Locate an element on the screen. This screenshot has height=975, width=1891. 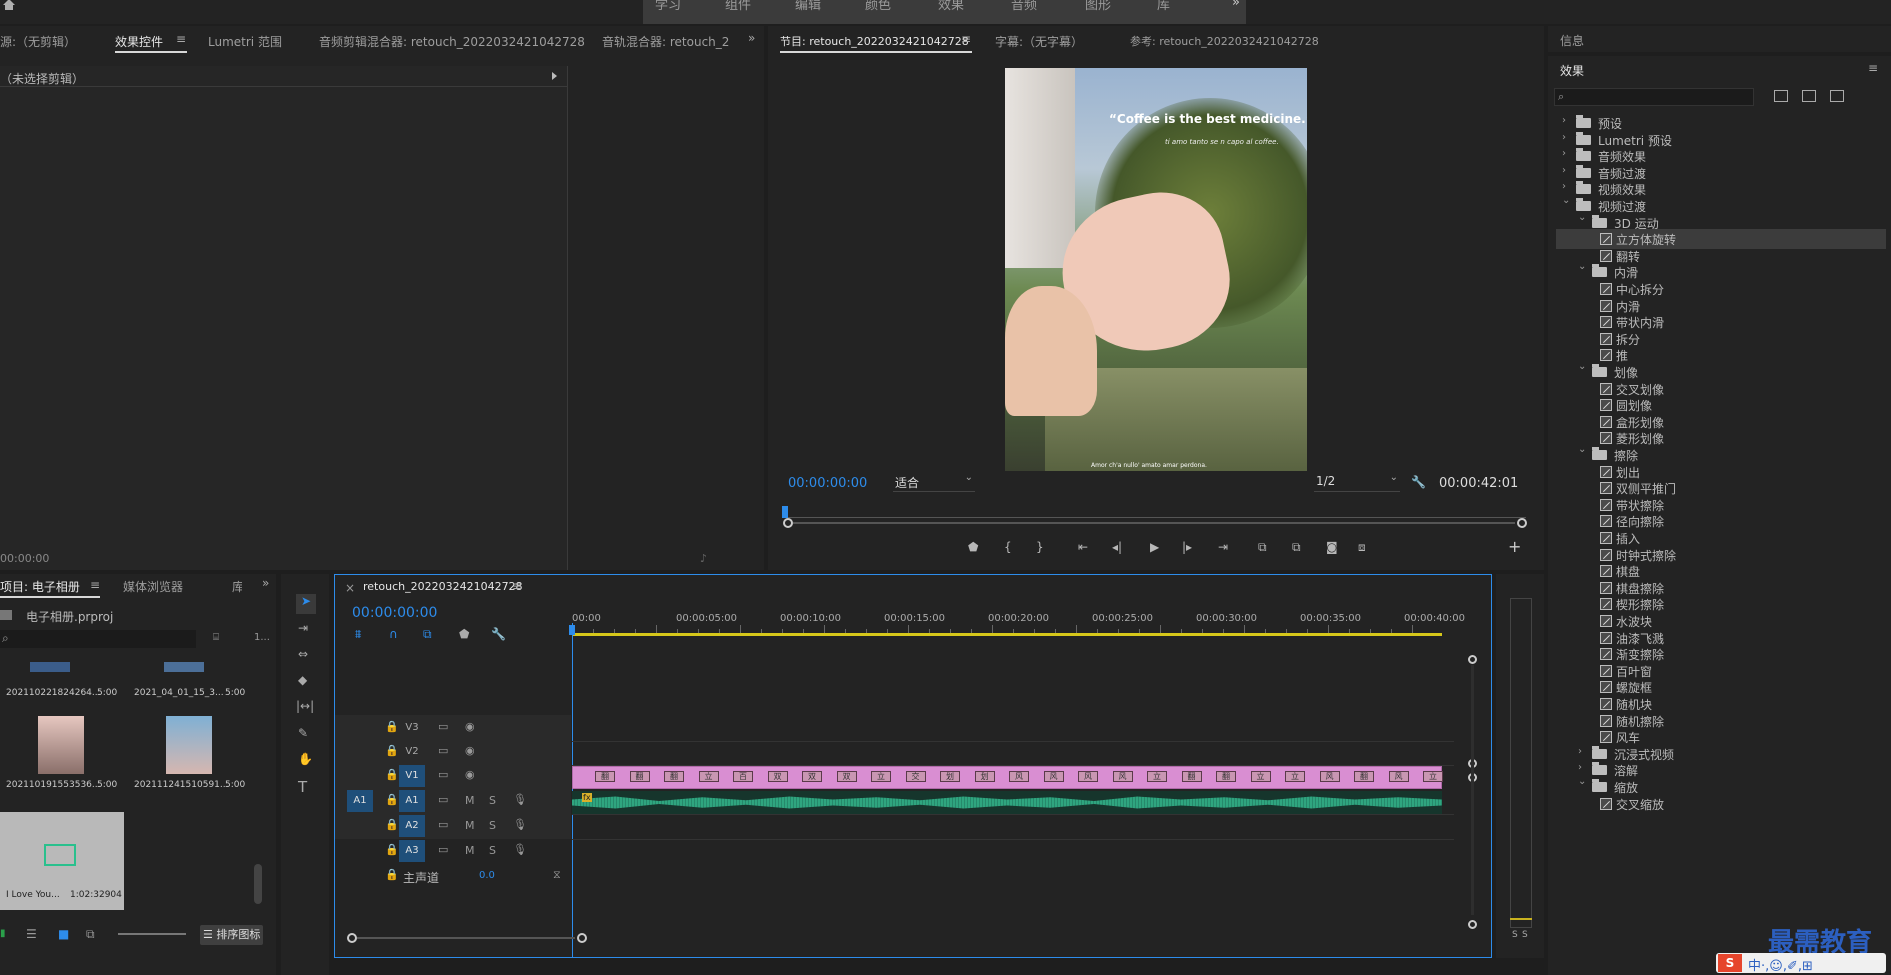
workspace-overflow-button: » is located at coordinates (1236, 5).